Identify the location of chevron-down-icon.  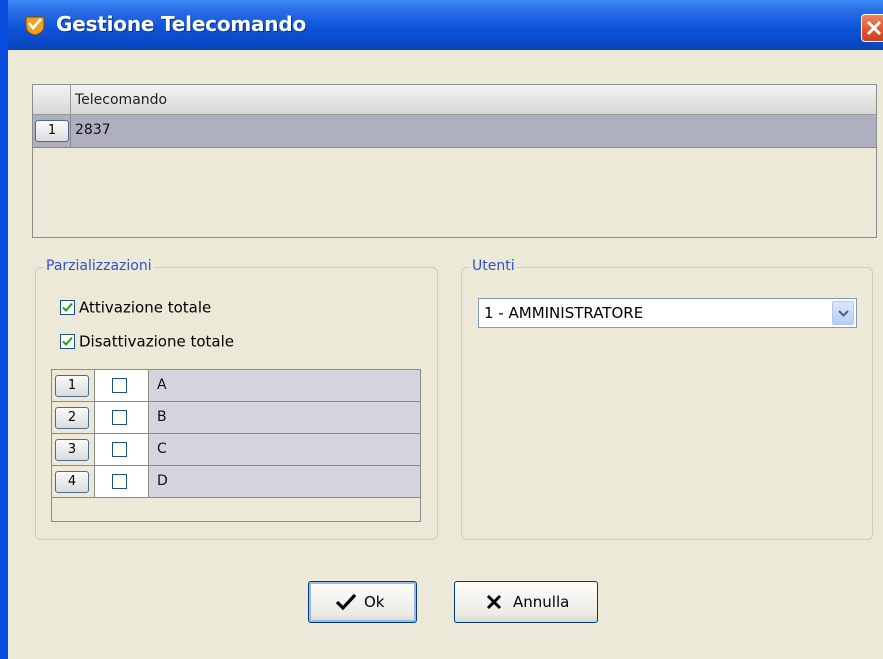
(843, 313).